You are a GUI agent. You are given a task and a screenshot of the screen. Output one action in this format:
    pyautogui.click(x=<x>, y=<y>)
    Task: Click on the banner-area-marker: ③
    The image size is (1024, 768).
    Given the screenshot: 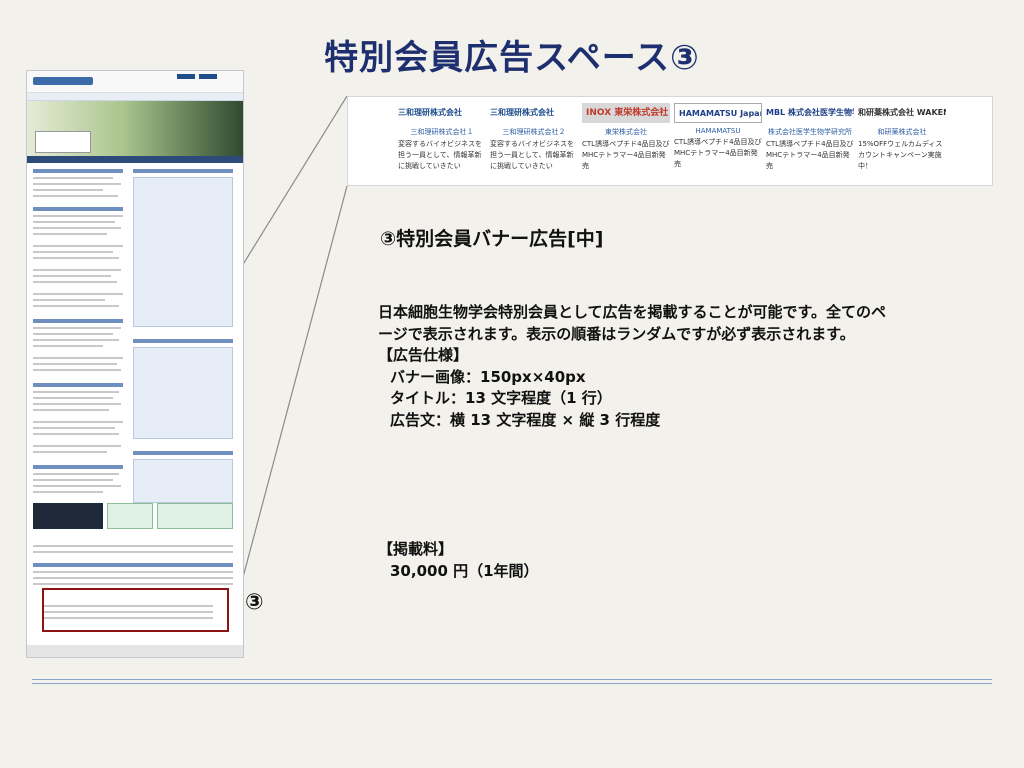 What is the action you would take?
    pyautogui.click(x=254, y=602)
    